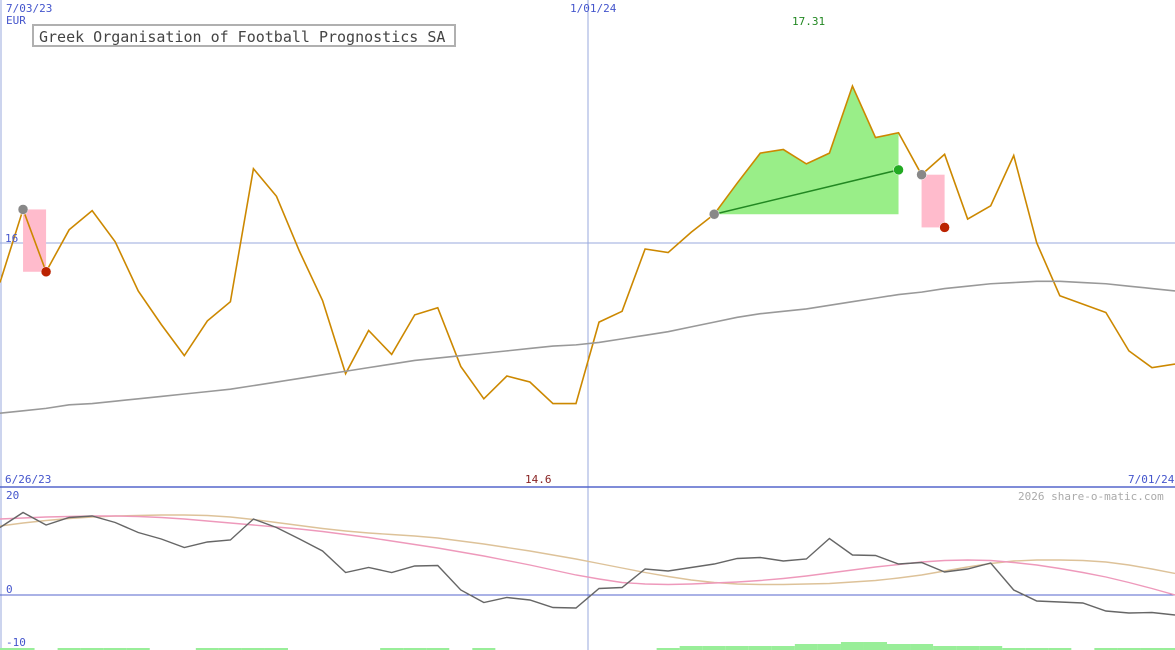 The width and height of the screenshot is (1175, 650). I want to click on reference-price-label: 16, so click(11, 238).